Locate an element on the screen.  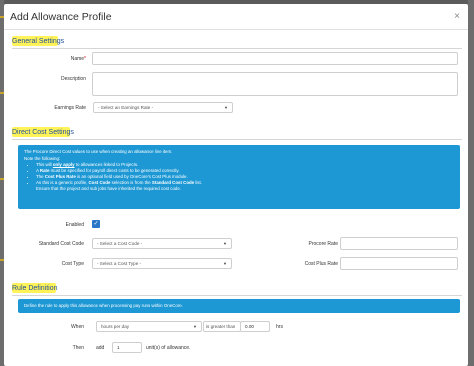
description-row: Description is located at coordinates (49, 79).